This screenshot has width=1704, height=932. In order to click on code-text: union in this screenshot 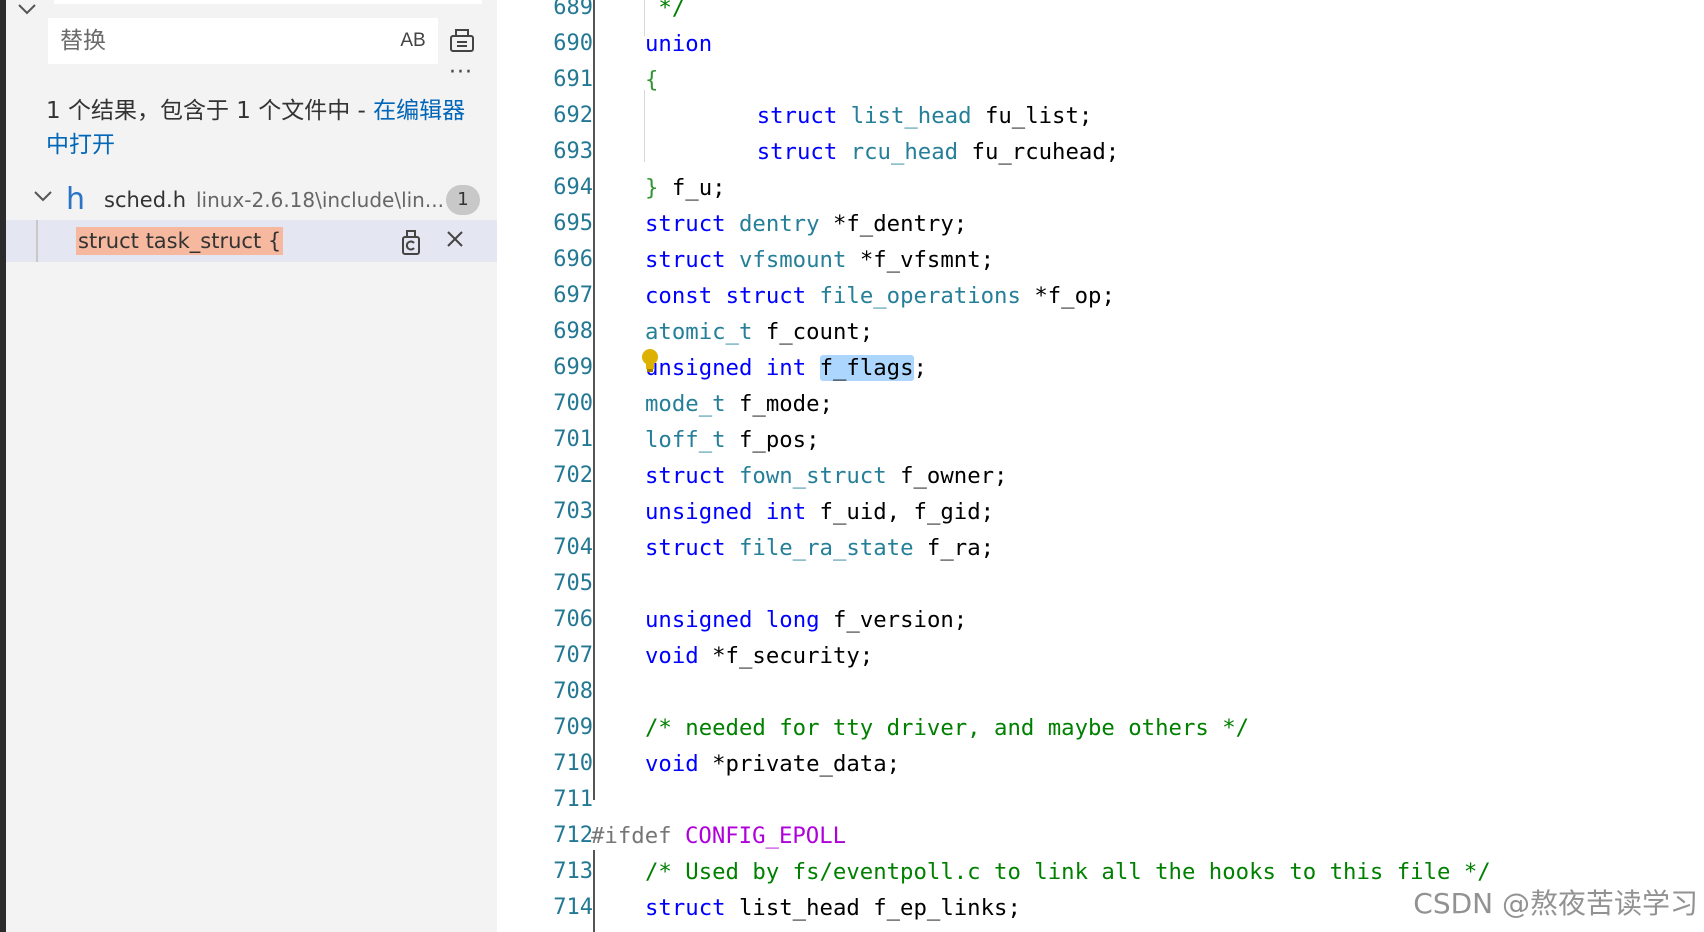, I will do `click(678, 44)`.